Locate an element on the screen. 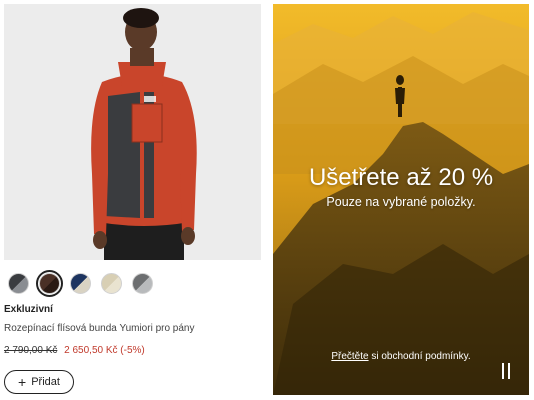 The height and width of the screenshot is (400, 534). promo-subtitle: Pouze na vybrané položky. is located at coordinates (401, 202).